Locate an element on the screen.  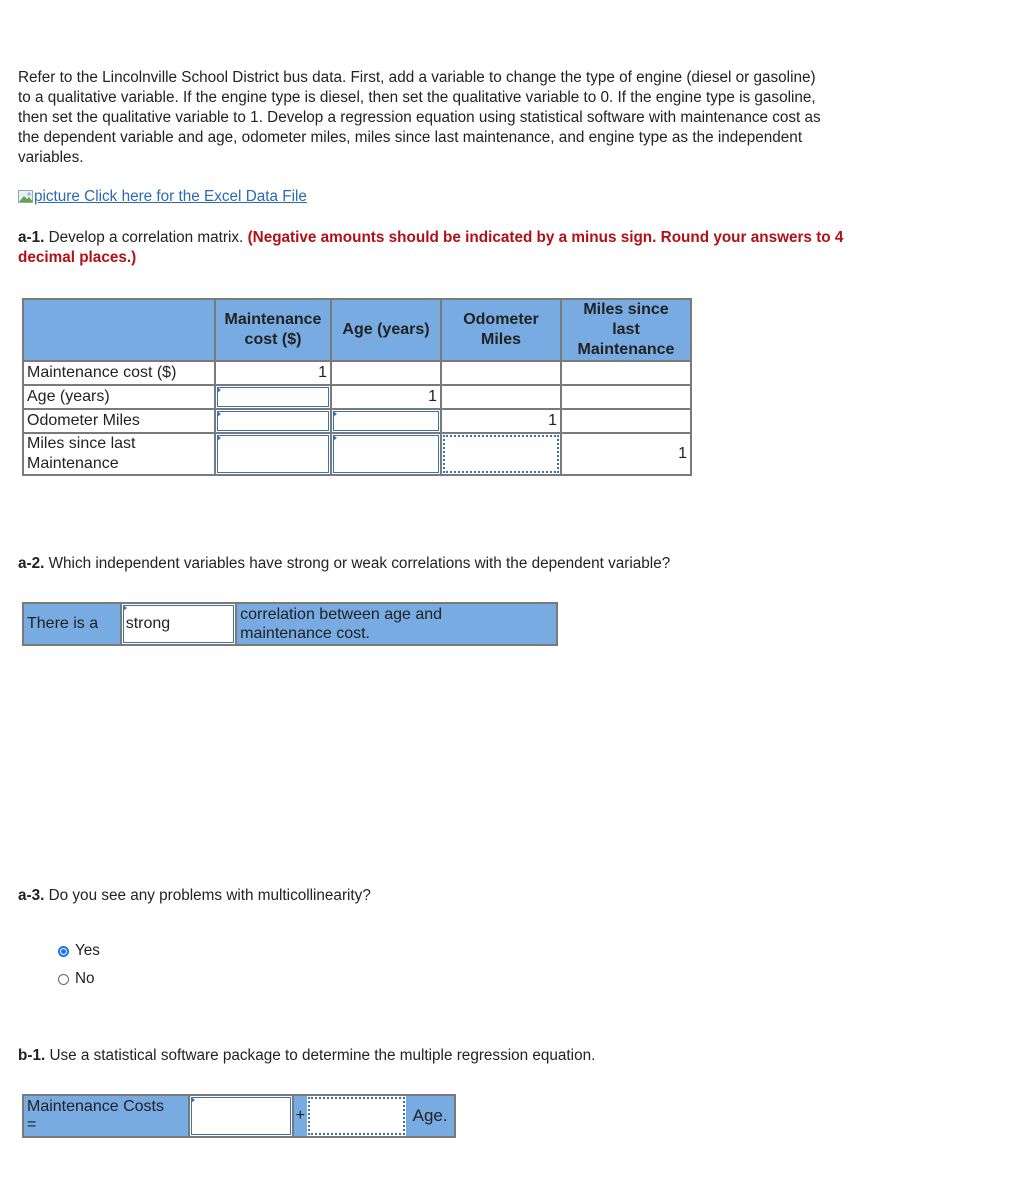
regression-equation-table: Maintenance Costs = + Age. is located at coordinates (238, 1116).